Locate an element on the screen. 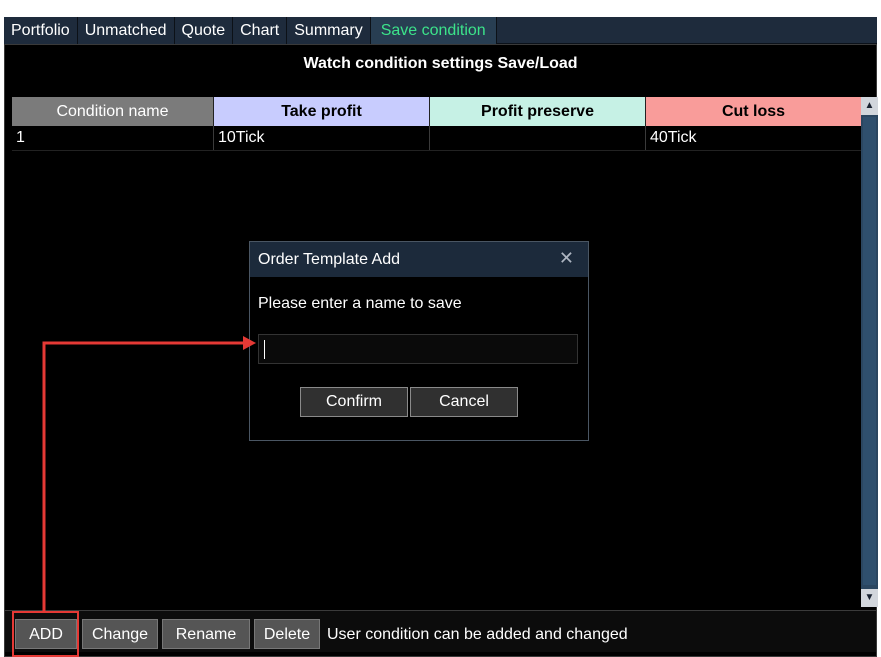 This screenshot has width=881, height=657. tab-portfolio: Portfolio is located at coordinates (41, 30).